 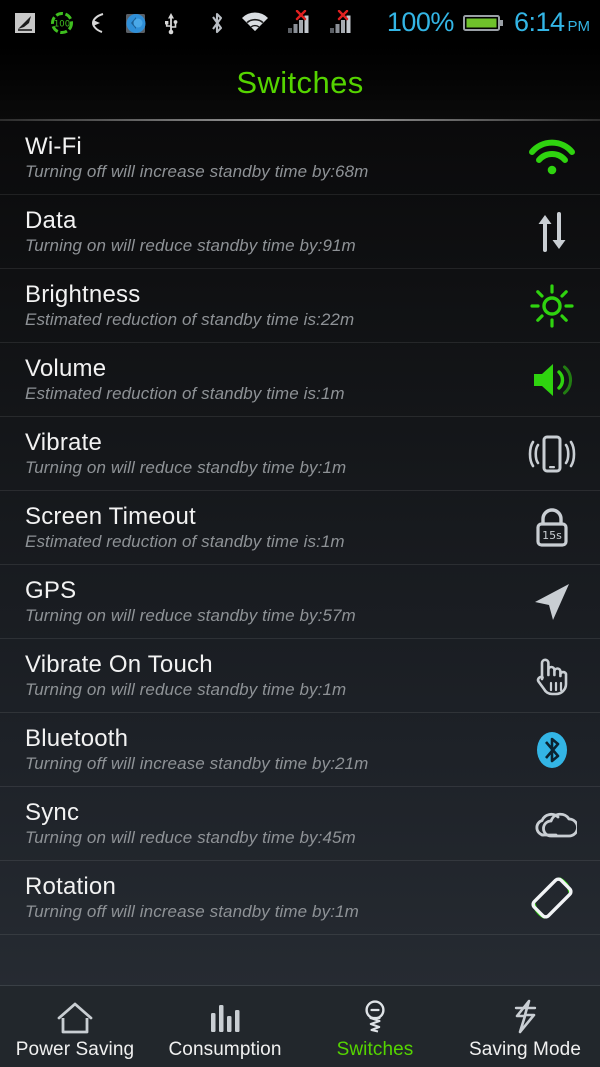 I want to click on sim1-no-service-icon, so click(x=298, y=22).